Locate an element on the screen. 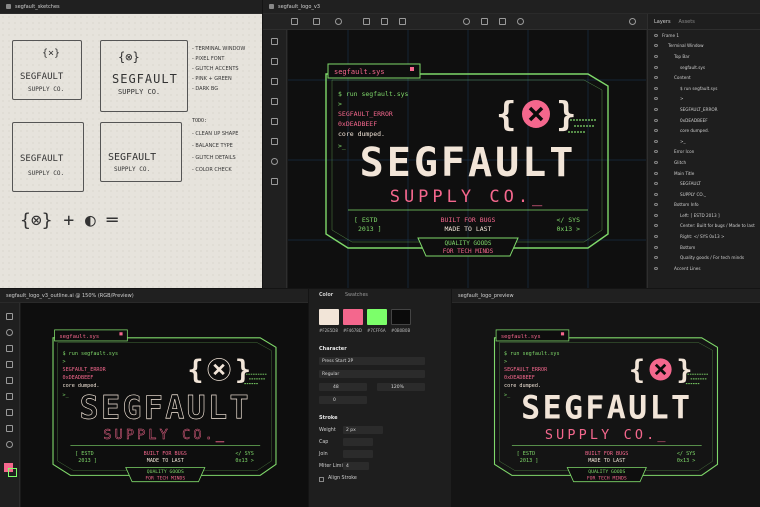 Image resolution: width=760 pixels, height=507 pixels. layer-row: Left: [ ESTD 2013 ] is located at coordinates (704, 215).